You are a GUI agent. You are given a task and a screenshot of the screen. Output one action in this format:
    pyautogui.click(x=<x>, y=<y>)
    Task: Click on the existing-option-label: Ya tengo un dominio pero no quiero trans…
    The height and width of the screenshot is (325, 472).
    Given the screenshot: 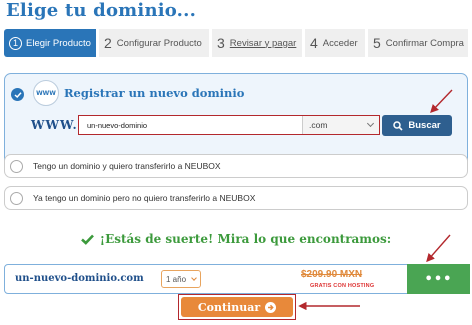 What is the action you would take?
    pyautogui.click(x=144, y=198)
    